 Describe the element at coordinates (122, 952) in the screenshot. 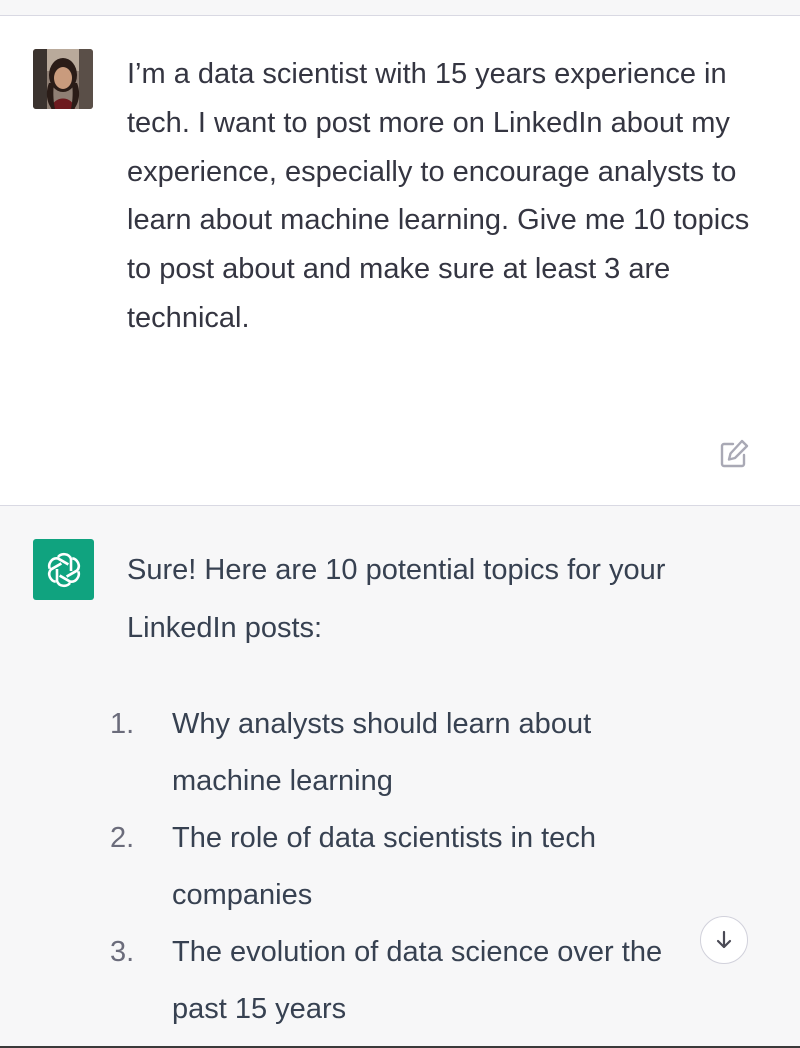

I see `list-item-number: 3.` at that location.